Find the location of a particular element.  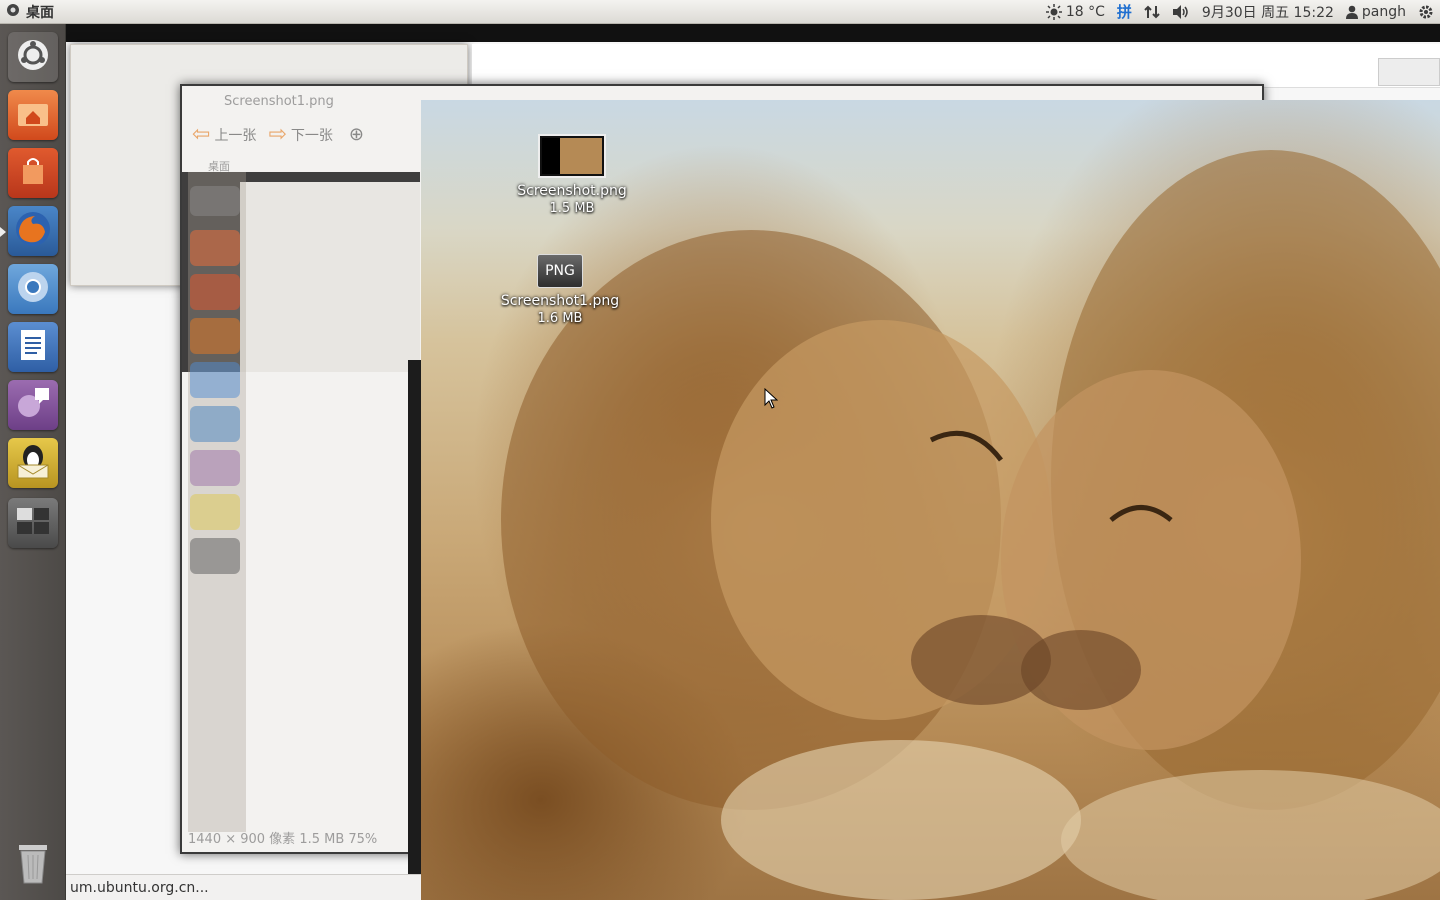

launcher-chromium is located at coordinates (33, 289).